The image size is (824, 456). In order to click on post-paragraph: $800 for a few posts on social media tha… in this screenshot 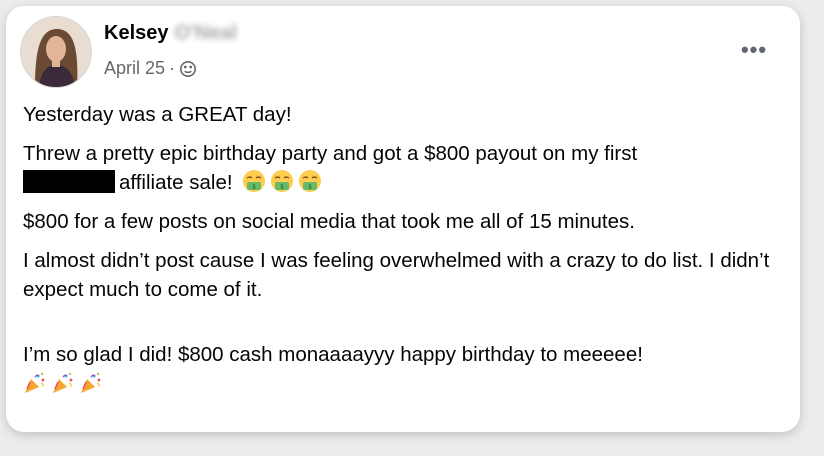, I will do `click(329, 221)`.